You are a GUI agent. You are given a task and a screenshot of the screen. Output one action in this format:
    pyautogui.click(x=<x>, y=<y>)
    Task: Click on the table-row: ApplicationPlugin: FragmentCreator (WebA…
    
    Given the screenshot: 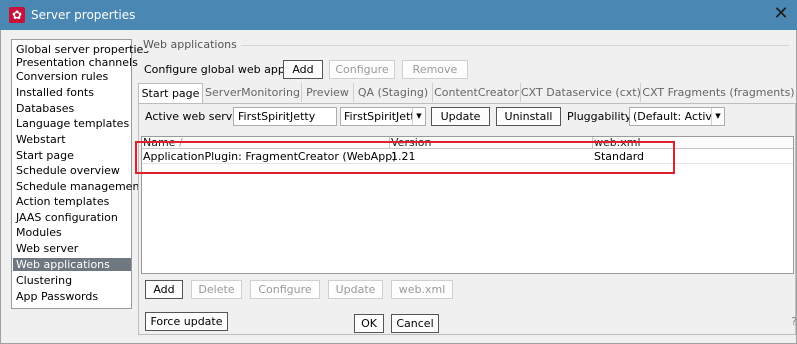 What is the action you would take?
    pyautogui.click(x=467, y=157)
    